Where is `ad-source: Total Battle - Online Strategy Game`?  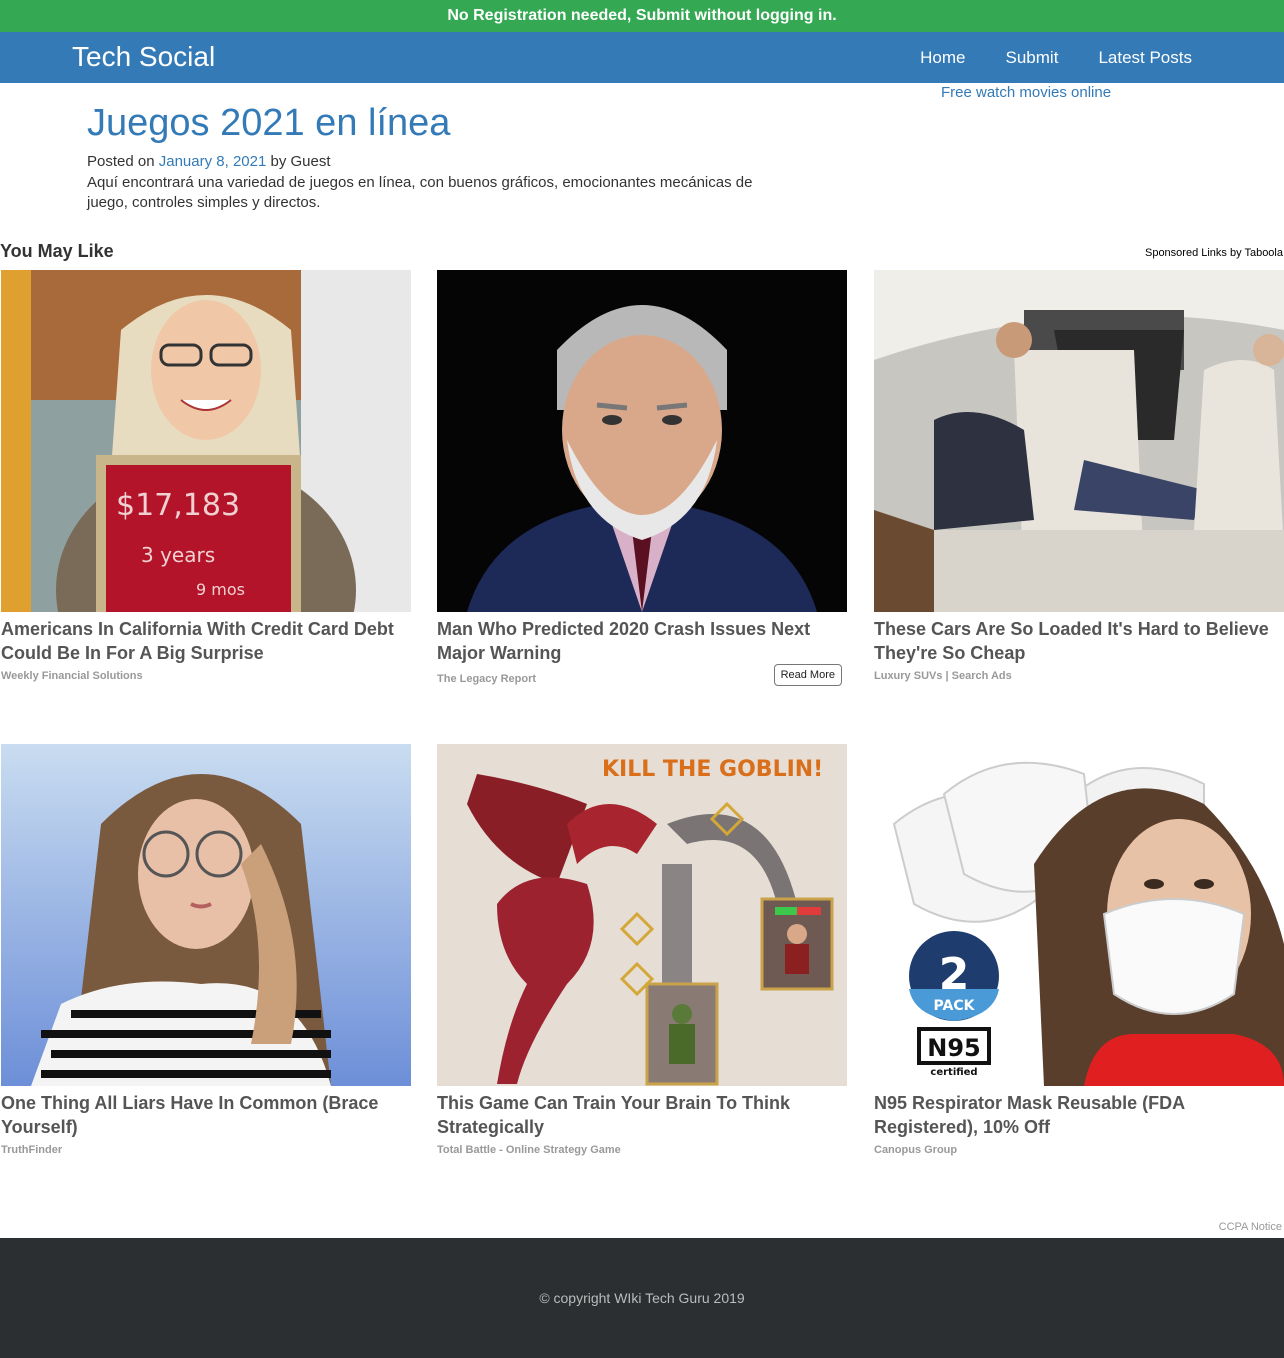
ad-source: Total Battle - Online Strategy Game is located at coordinates (529, 1150).